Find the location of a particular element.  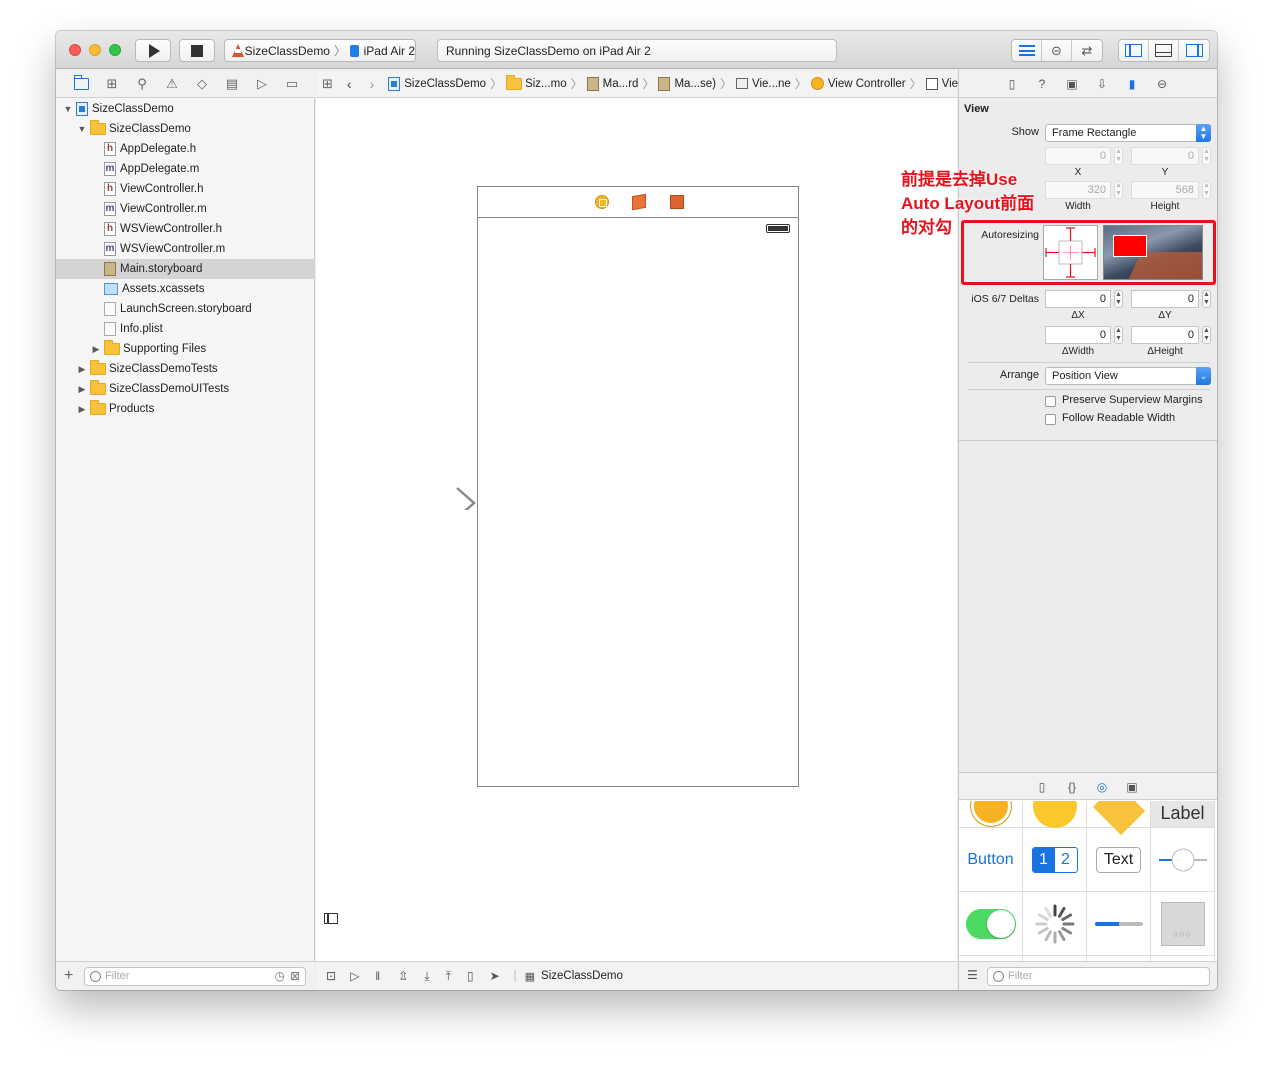

attributes-inspector-tab: ⇩ is located at coordinates (1102, 84).